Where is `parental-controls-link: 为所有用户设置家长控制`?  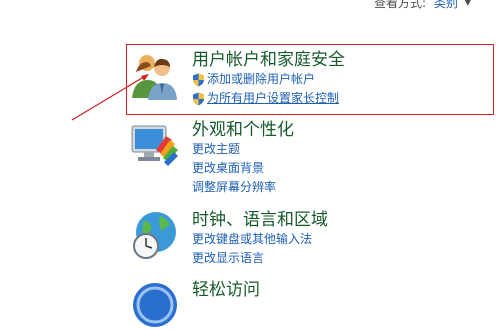
parental-controls-link: 为所有用户设置家长控制 is located at coordinates (342, 98).